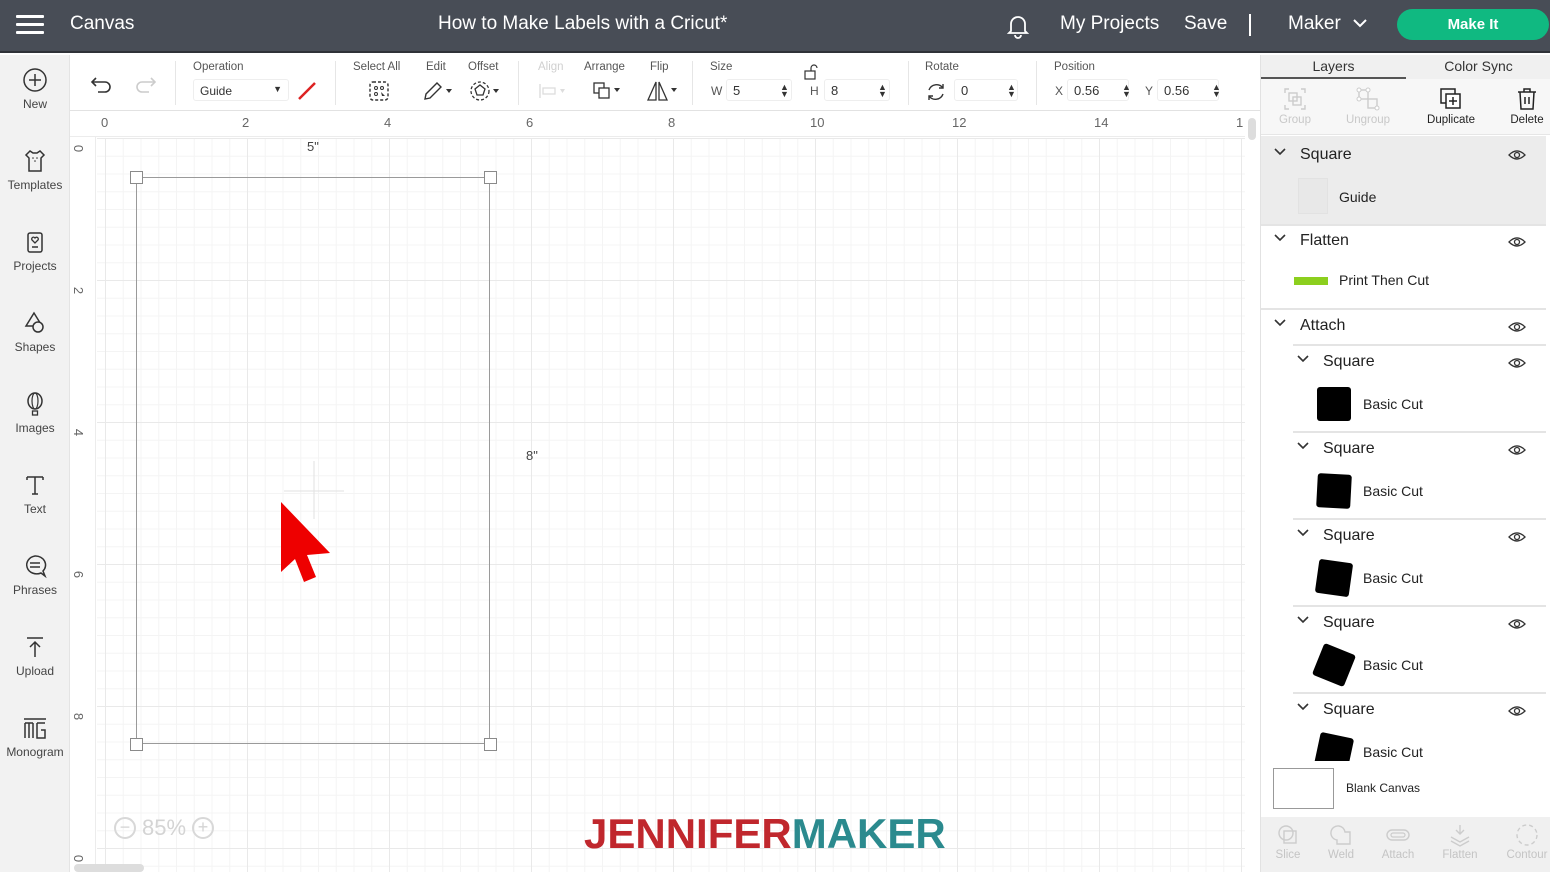  What do you see at coordinates (125, 828) in the screenshot?
I see `zoom-out-button: −` at bounding box center [125, 828].